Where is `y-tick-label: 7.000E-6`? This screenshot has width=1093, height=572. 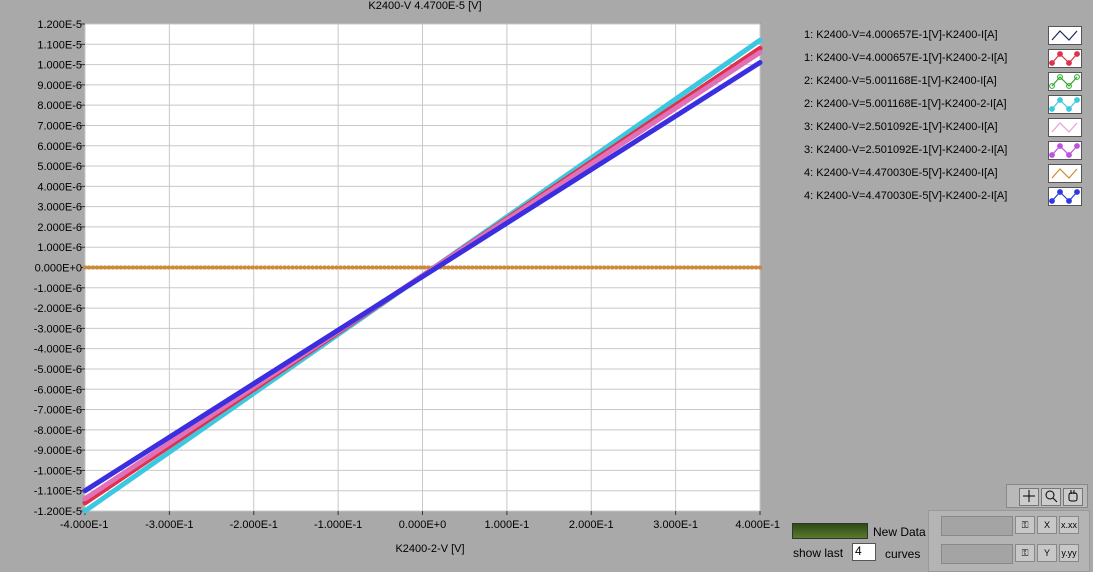 y-tick-label: 7.000E-6 is located at coordinates (59, 126).